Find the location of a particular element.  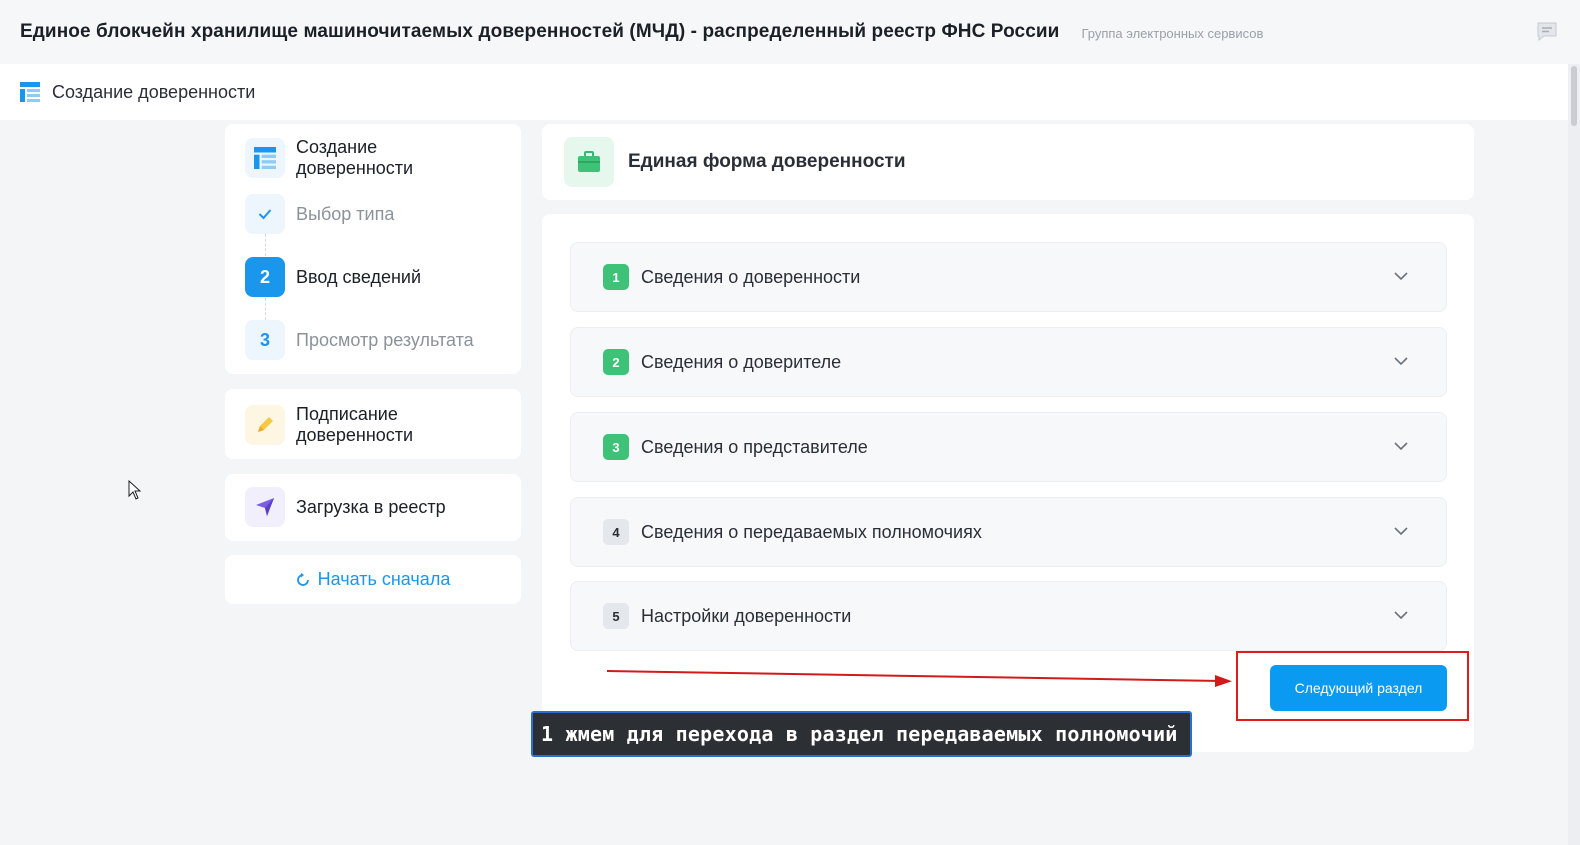

section-number: 3 is located at coordinates (616, 447).